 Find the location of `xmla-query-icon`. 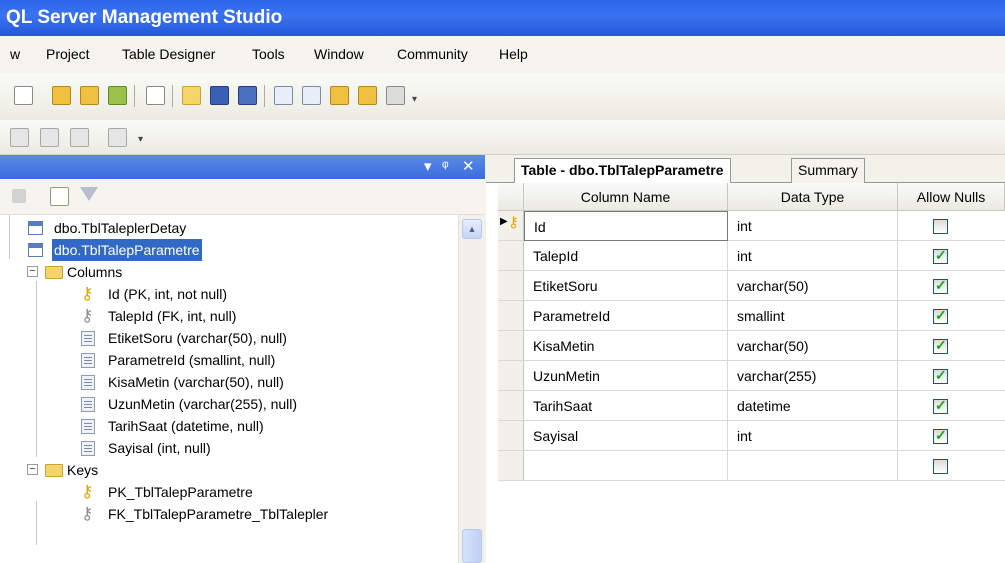

xmla-query-icon is located at coordinates (117, 95).